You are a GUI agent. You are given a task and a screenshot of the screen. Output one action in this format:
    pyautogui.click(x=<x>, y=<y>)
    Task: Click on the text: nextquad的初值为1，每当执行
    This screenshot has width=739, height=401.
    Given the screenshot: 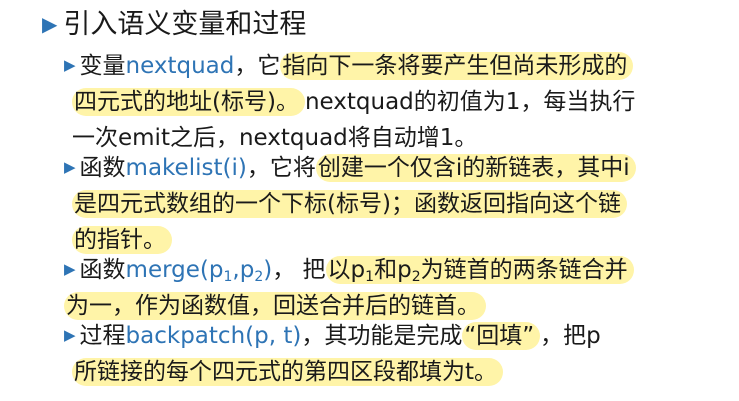 What is the action you would take?
    pyautogui.click(x=470, y=102)
    